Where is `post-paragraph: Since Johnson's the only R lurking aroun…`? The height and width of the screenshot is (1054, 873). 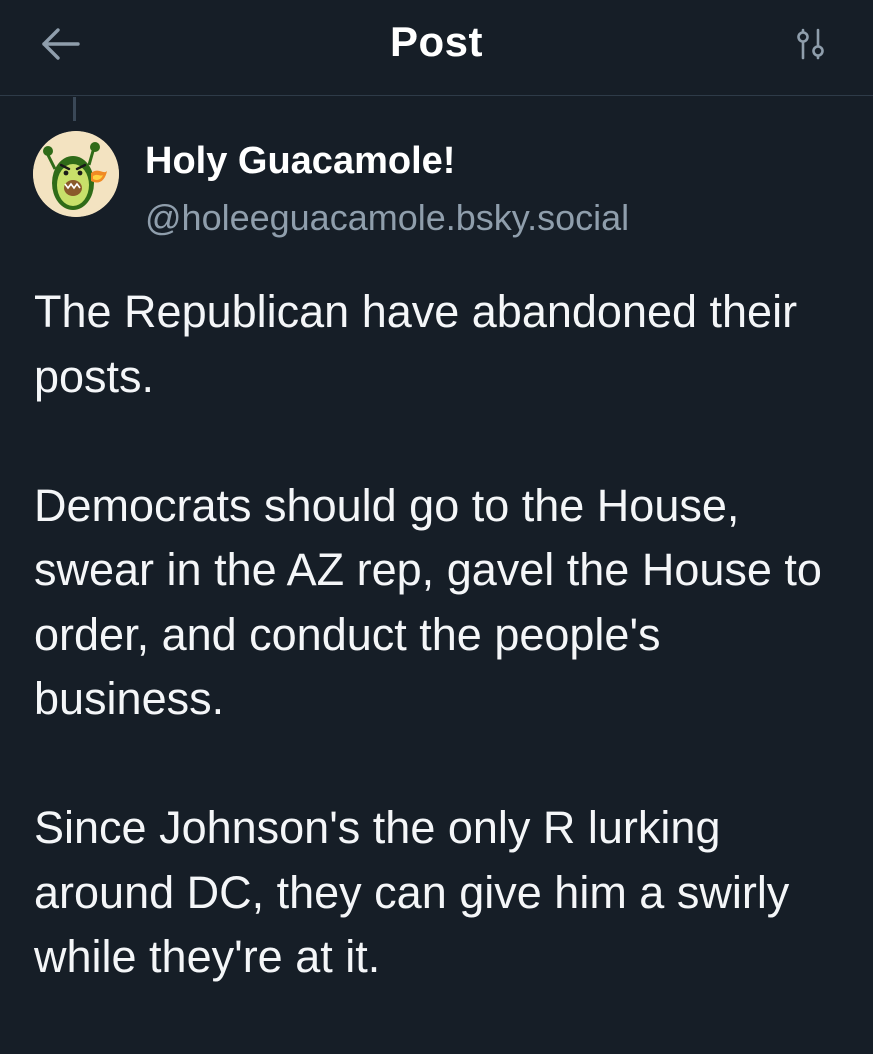 post-paragraph: Since Johnson's the only R lurking aroun… is located at coordinates (412, 892).